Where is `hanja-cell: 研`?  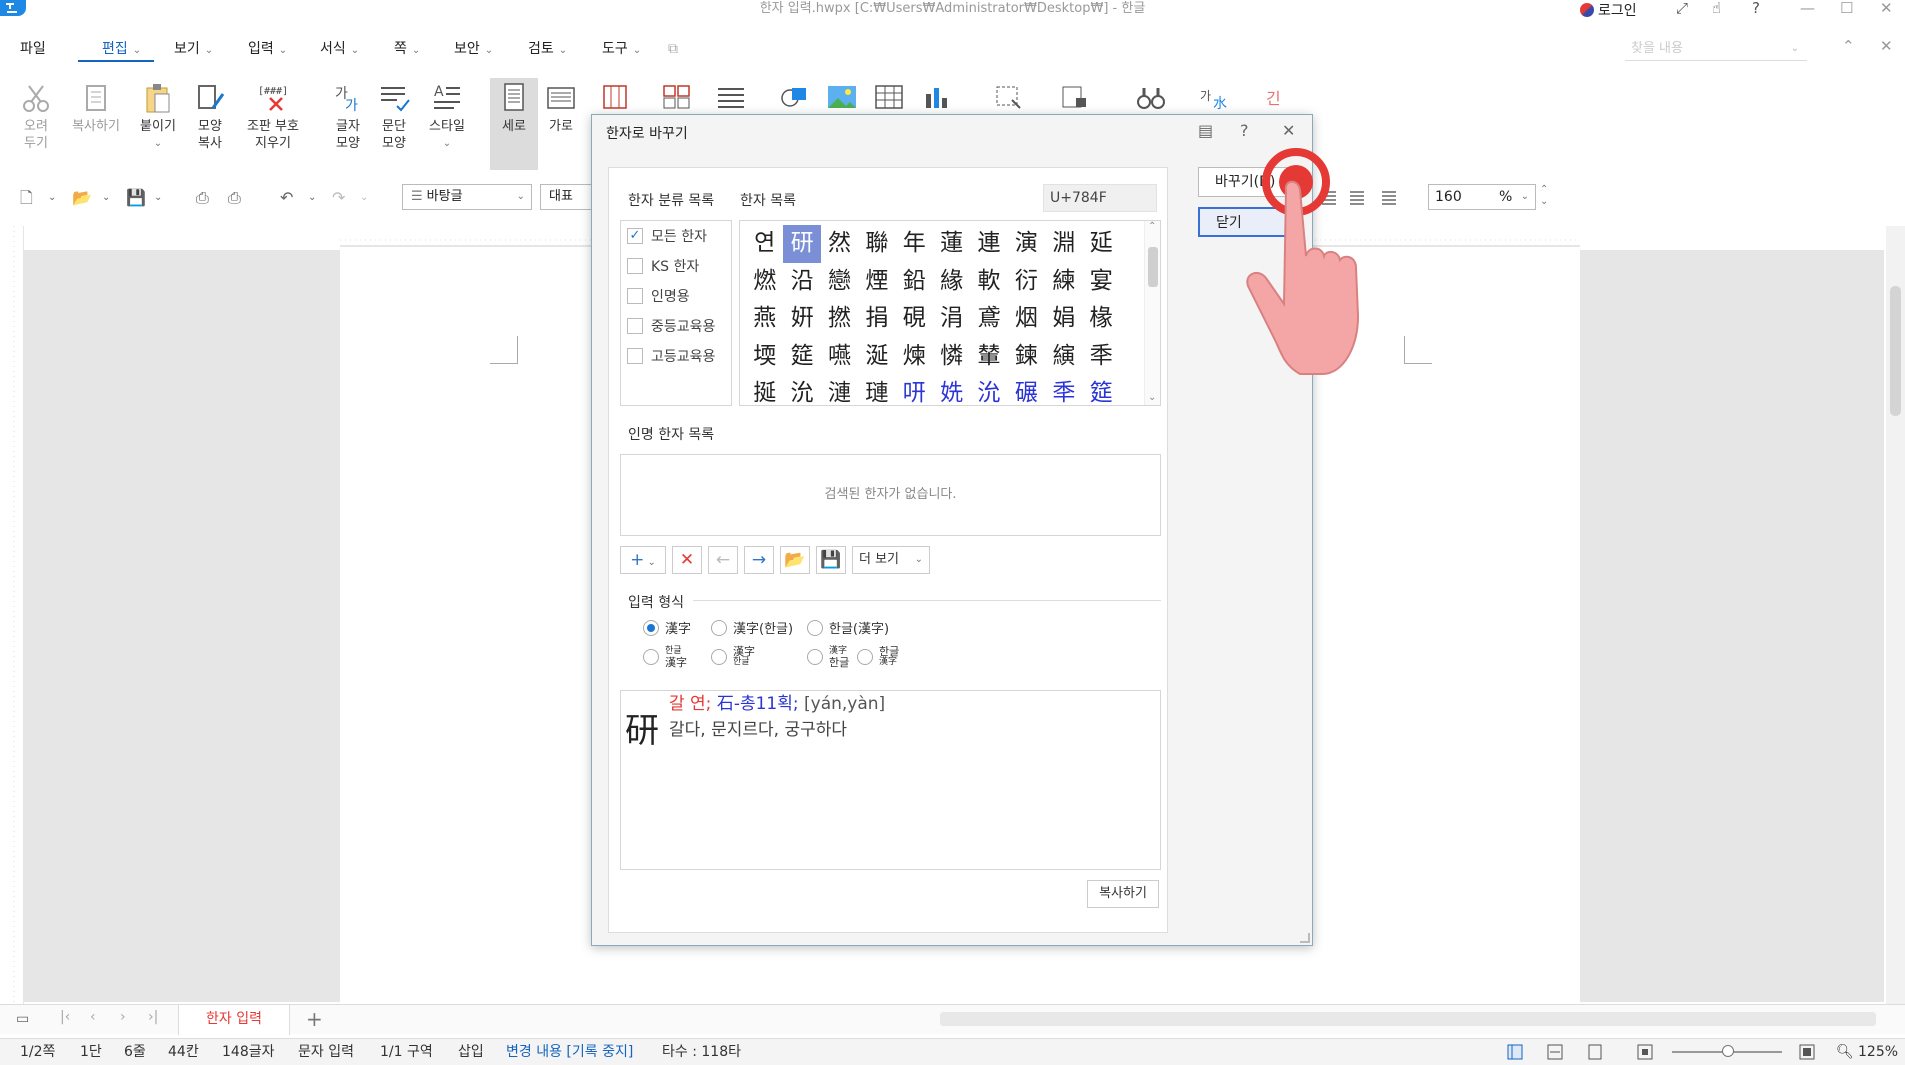
hanja-cell: 研 is located at coordinates (802, 244).